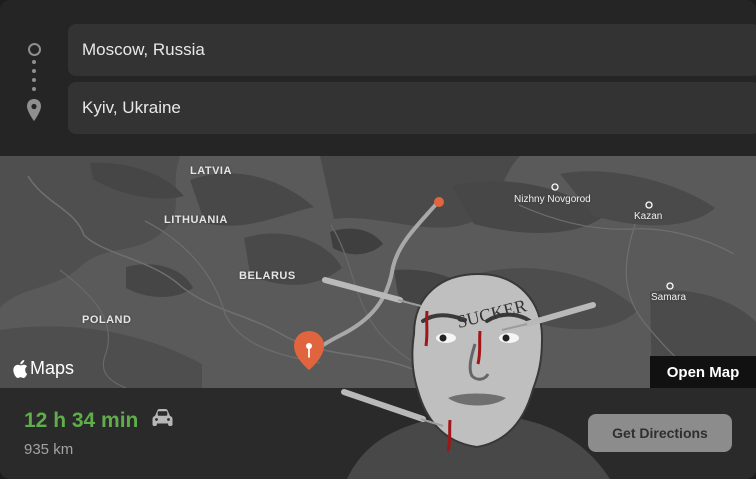  I want to click on city-label-nizhny-novgorod: Nizhny Novgorod, so click(552, 199).